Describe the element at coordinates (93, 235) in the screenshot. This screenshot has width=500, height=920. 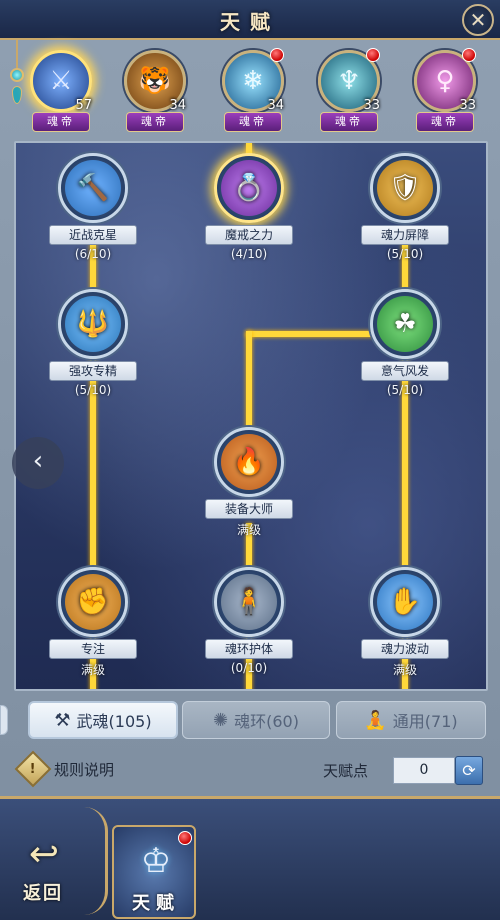
I see `talent-name: 近战克星` at that location.